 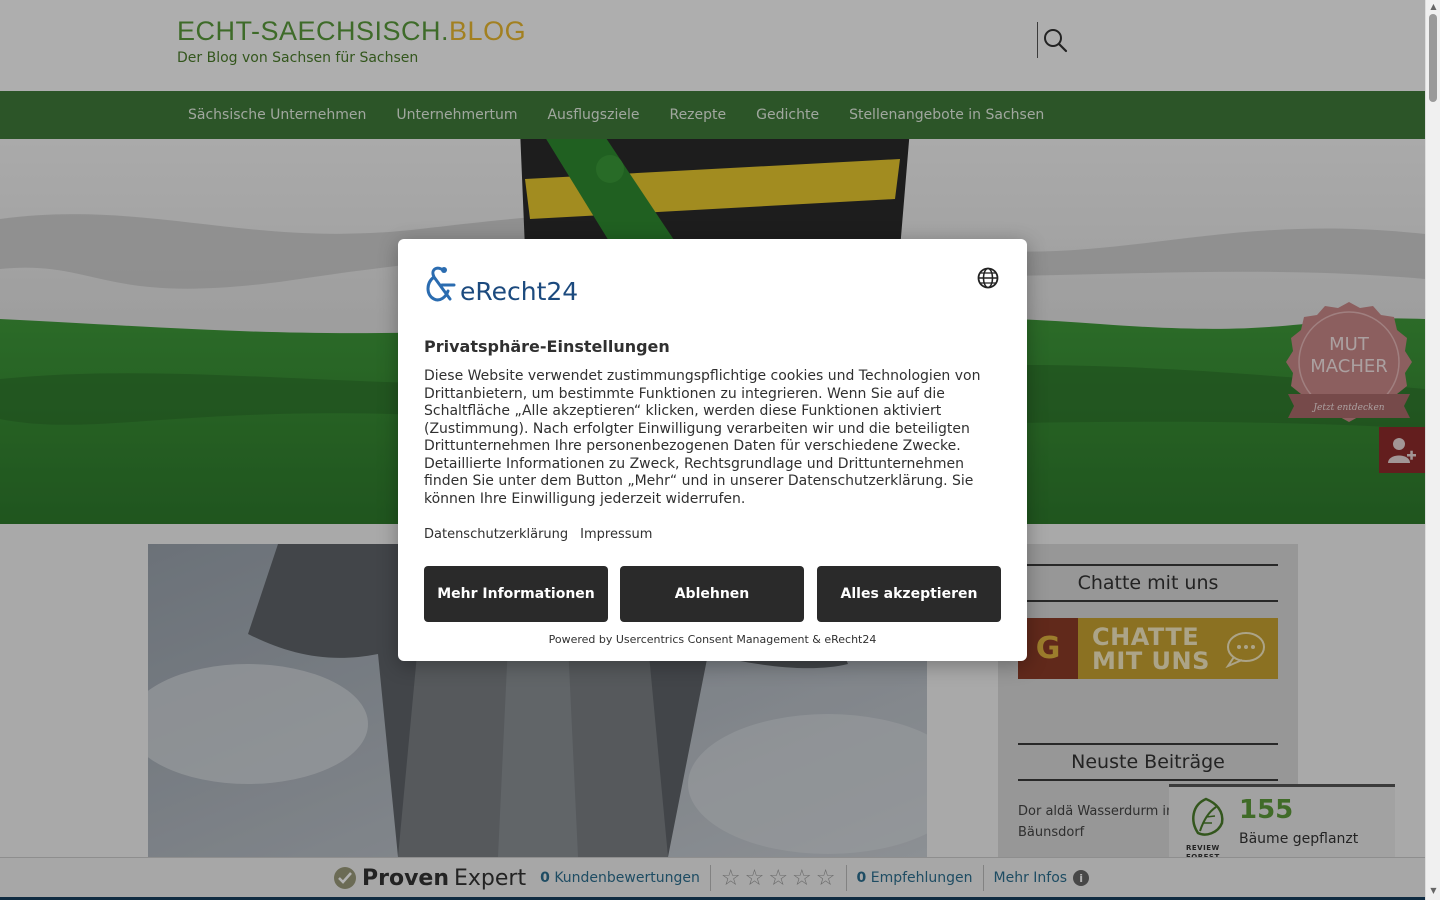 What do you see at coordinates (496, 534) in the screenshot?
I see `privacy-policy-link: Datenschutzerklärung` at bounding box center [496, 534].